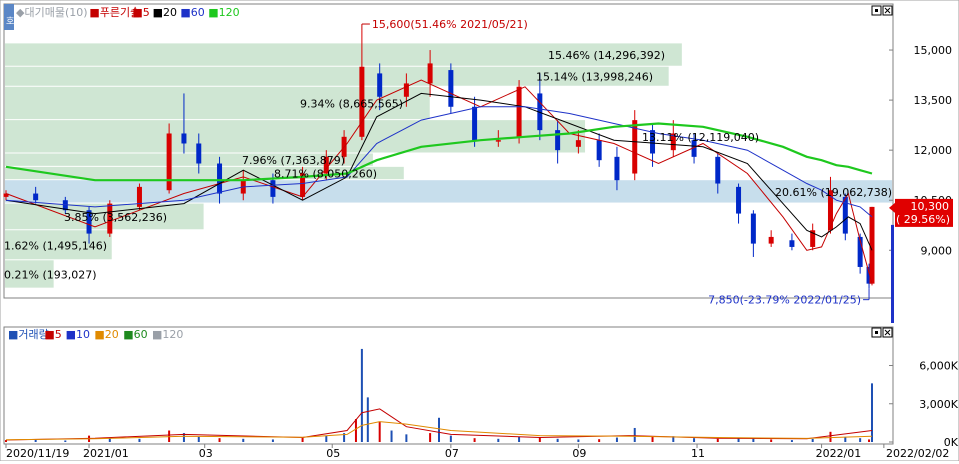  I want to click on annotation-label: 15,600(51.46% 2021/05/21), so click(450, 24).